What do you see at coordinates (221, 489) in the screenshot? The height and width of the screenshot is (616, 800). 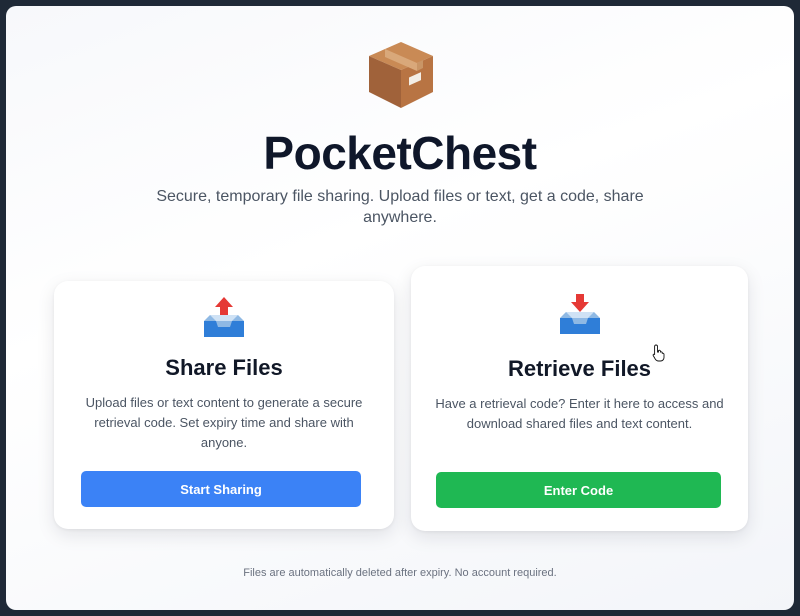 I see `start-sharing-button: Start Sharing` at bounding box center [221, 489].